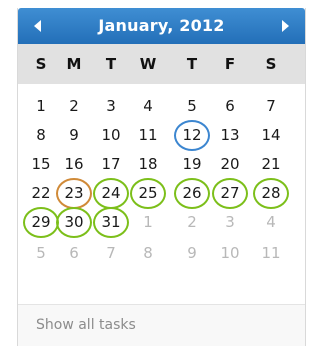  What do you see at coordinates (148, 164) in the screenshot?
I see `day-cell: 18` at bounding box center [148, 164].